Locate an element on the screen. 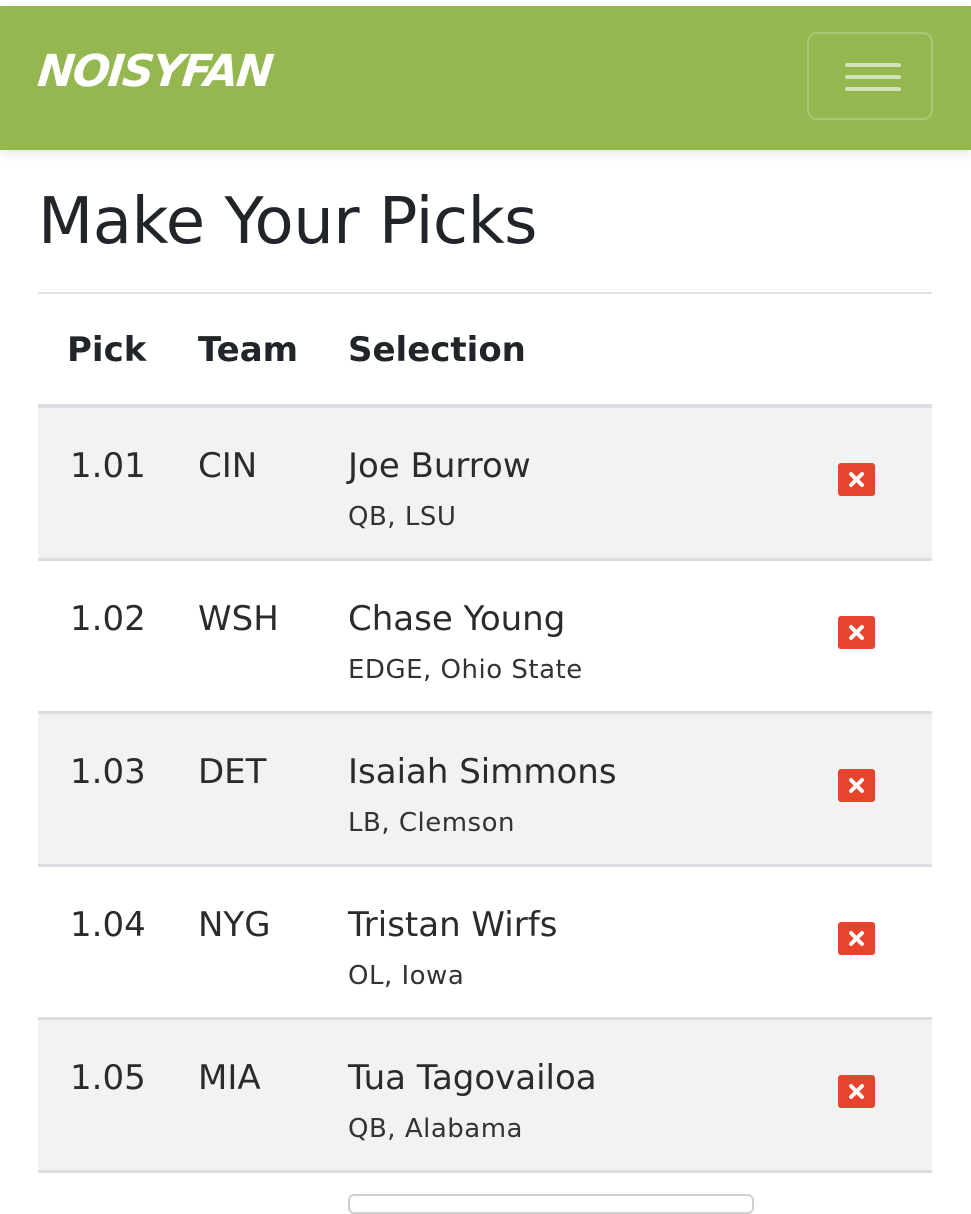  player-name: Chase Young is located at coordinates (457, 619).